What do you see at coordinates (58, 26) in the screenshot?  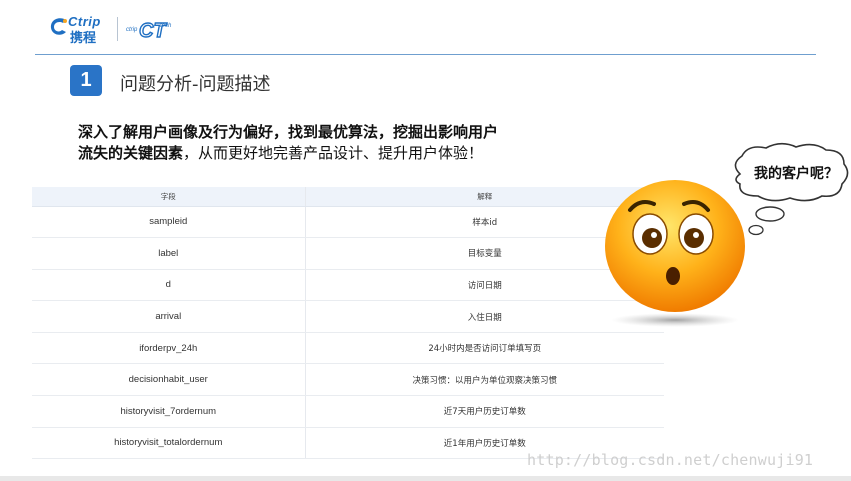 I see `ctrip-swirl-icon` at bounding box center [58, 26].